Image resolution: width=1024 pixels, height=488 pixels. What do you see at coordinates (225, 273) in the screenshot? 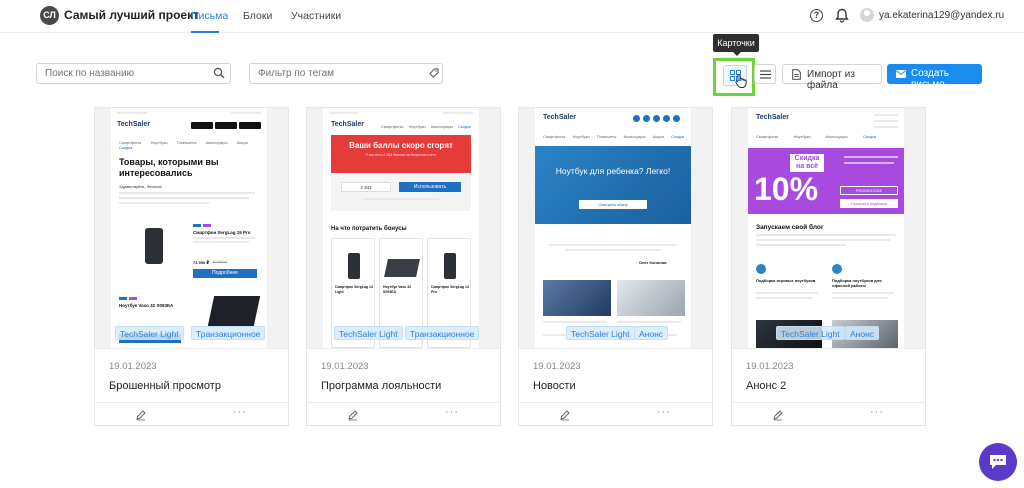
I see `preview-more-button: Подробнее` at bounding box center [225, 273].